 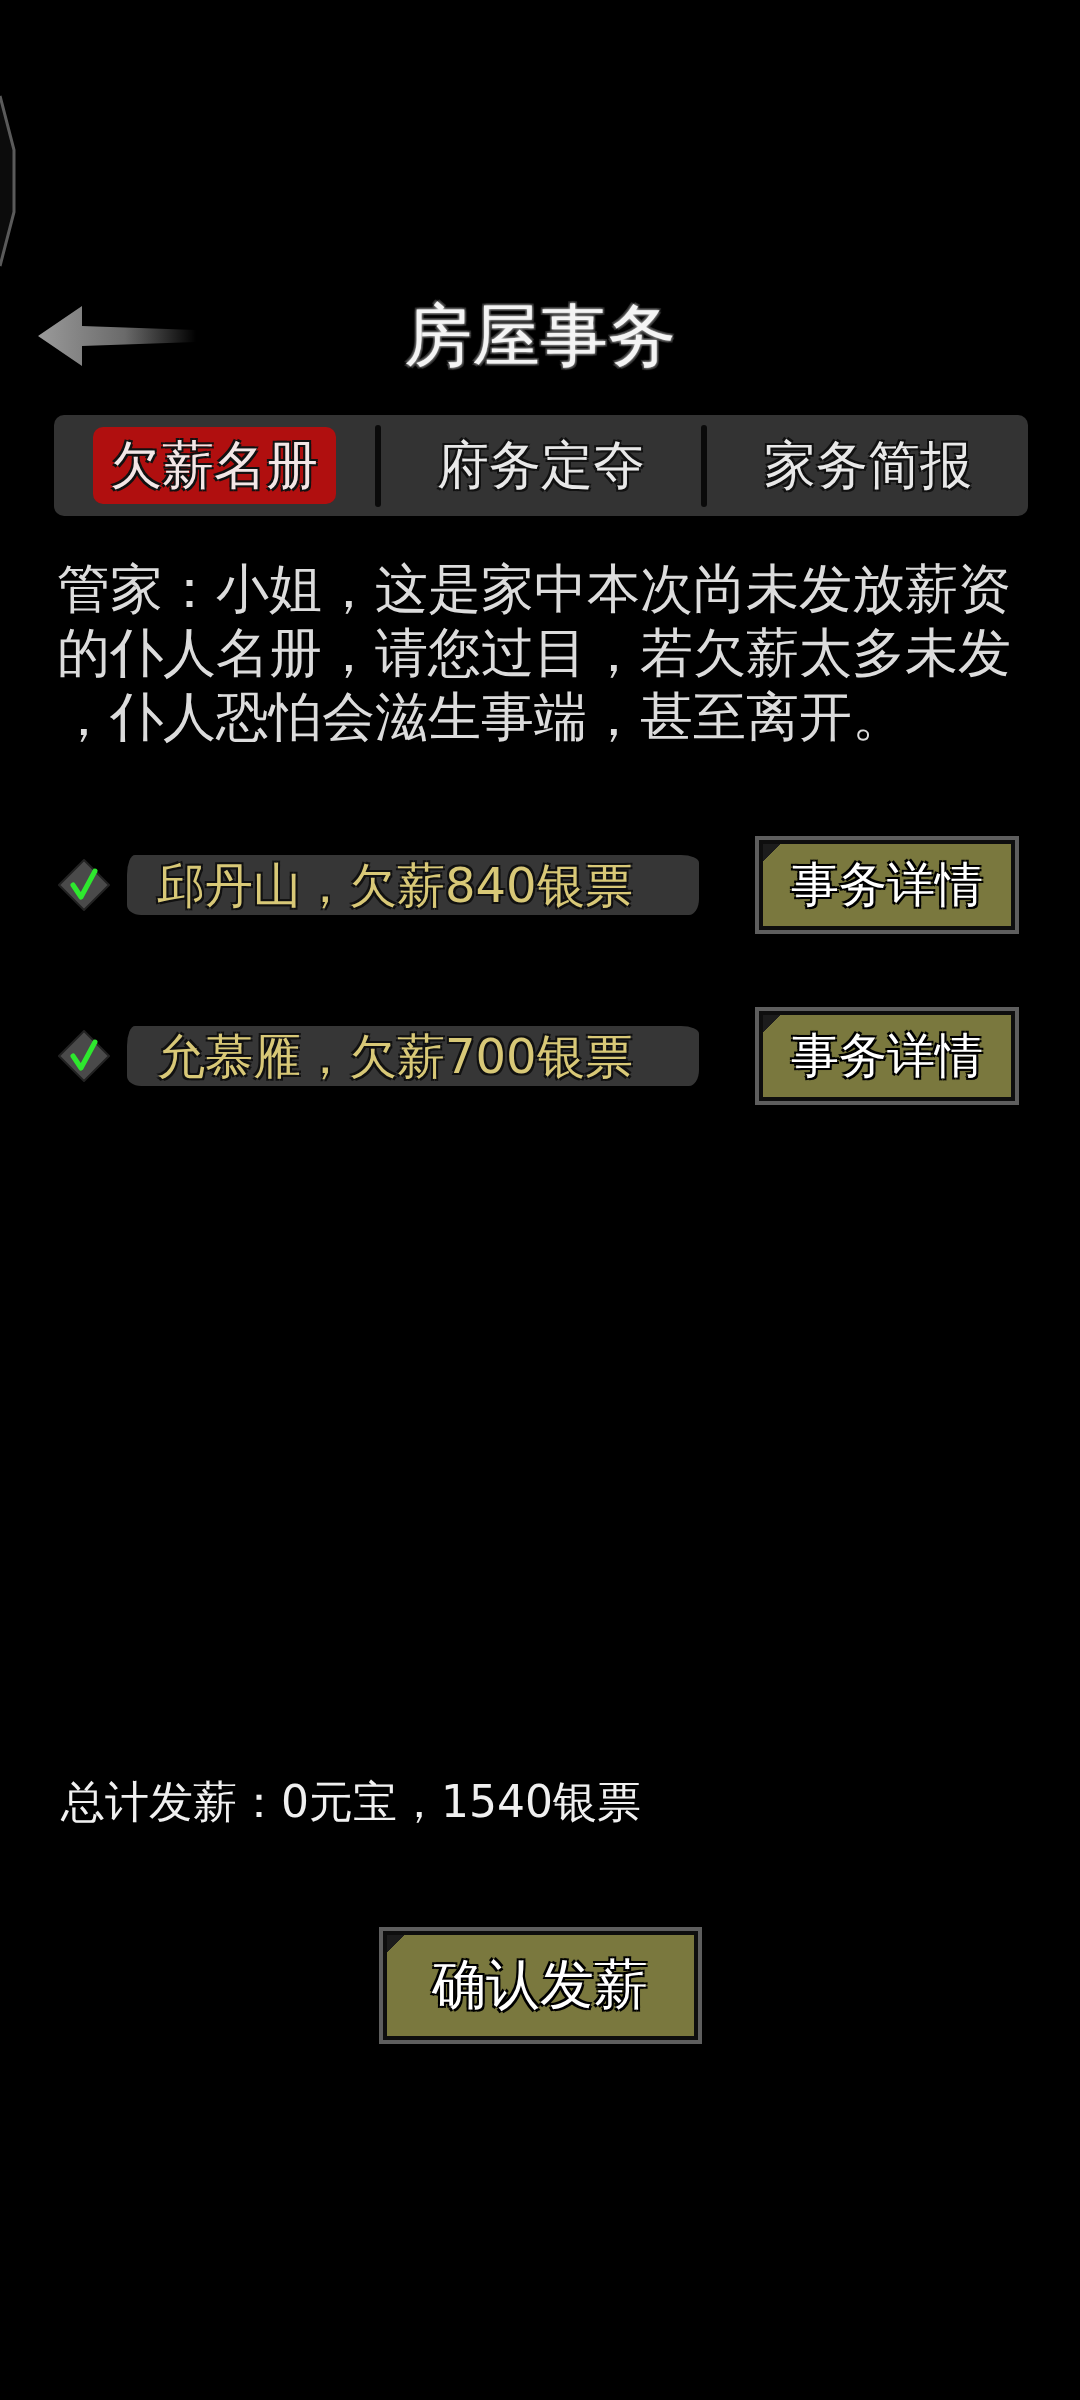 I want to click on salary-debt-label: 允慕雁，欠薪700银票, so click(x=413, y=1056).